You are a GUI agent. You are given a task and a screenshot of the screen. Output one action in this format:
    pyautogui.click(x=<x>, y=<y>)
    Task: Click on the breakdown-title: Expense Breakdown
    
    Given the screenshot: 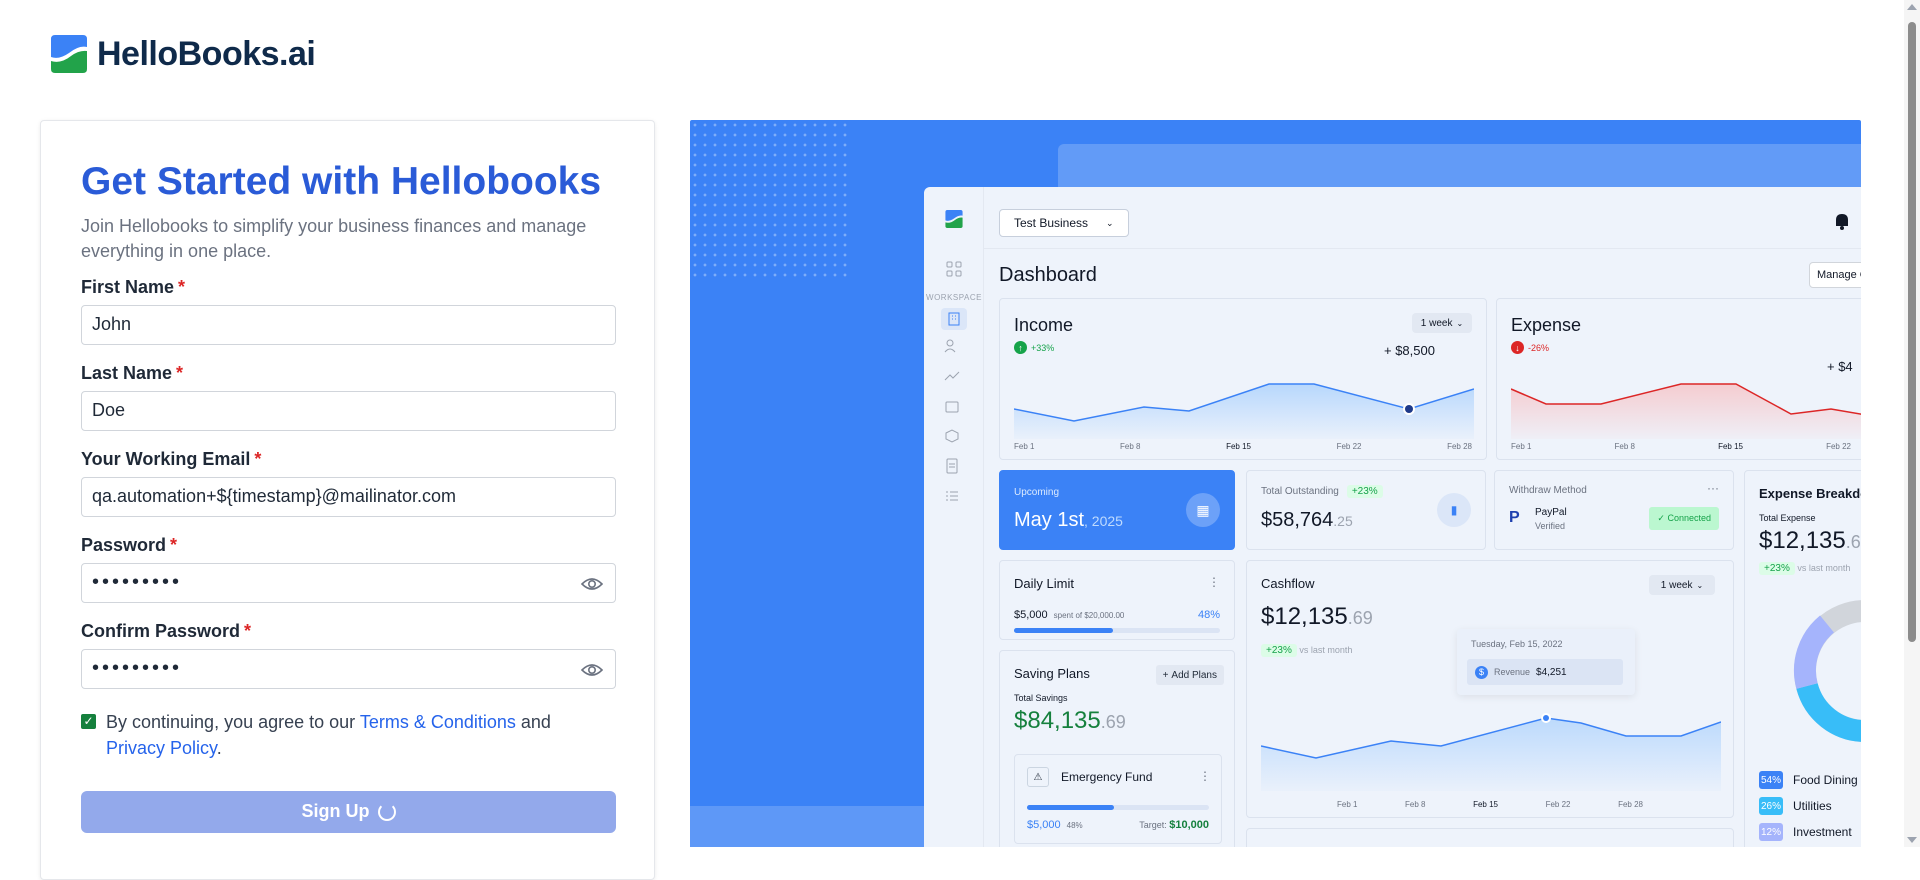 What is the action you would take?
    pyautogui.click(x=1810, y=493)
    